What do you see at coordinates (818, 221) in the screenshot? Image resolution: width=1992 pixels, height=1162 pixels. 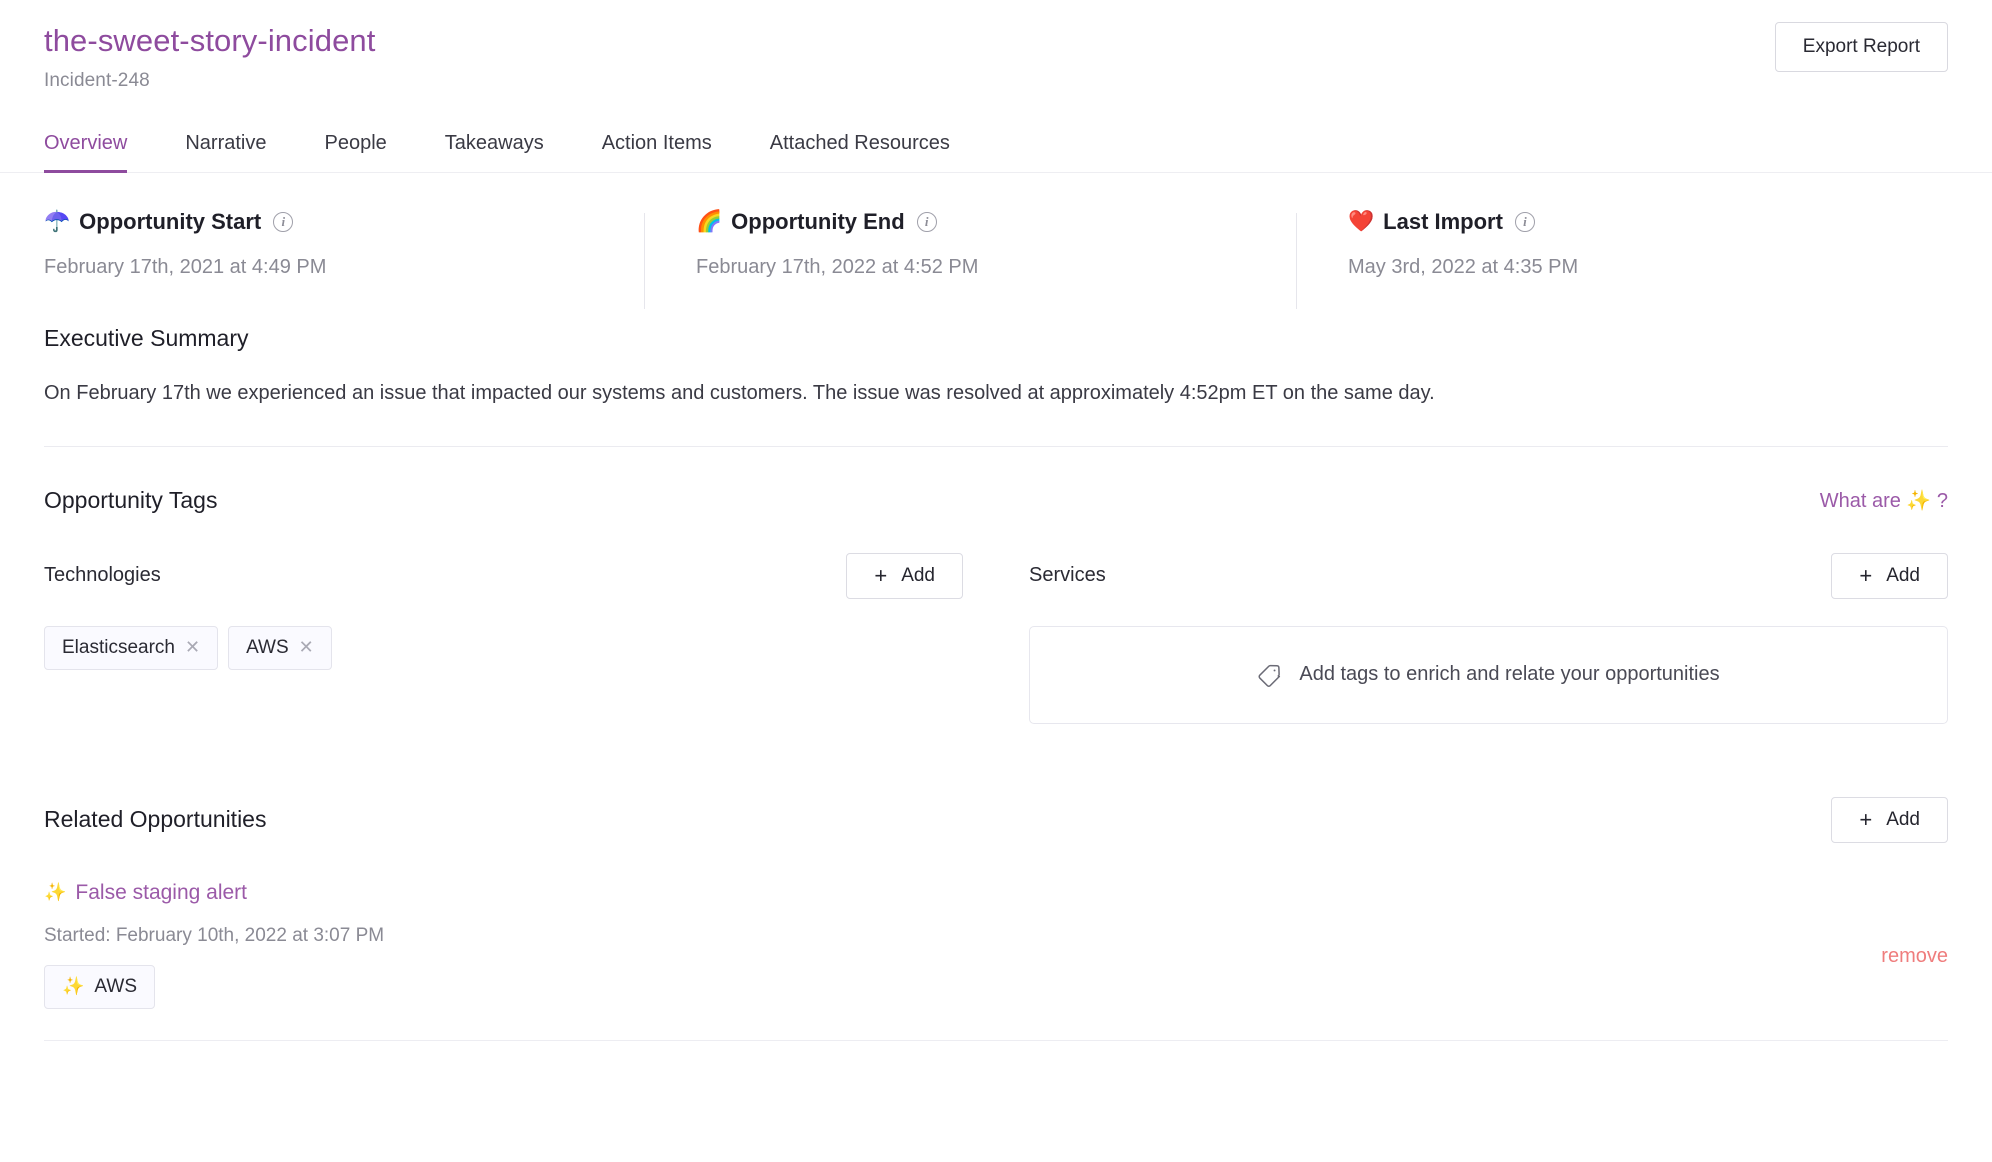 I see `metric-label: Opportunity End` at bounding box center [818, 221].